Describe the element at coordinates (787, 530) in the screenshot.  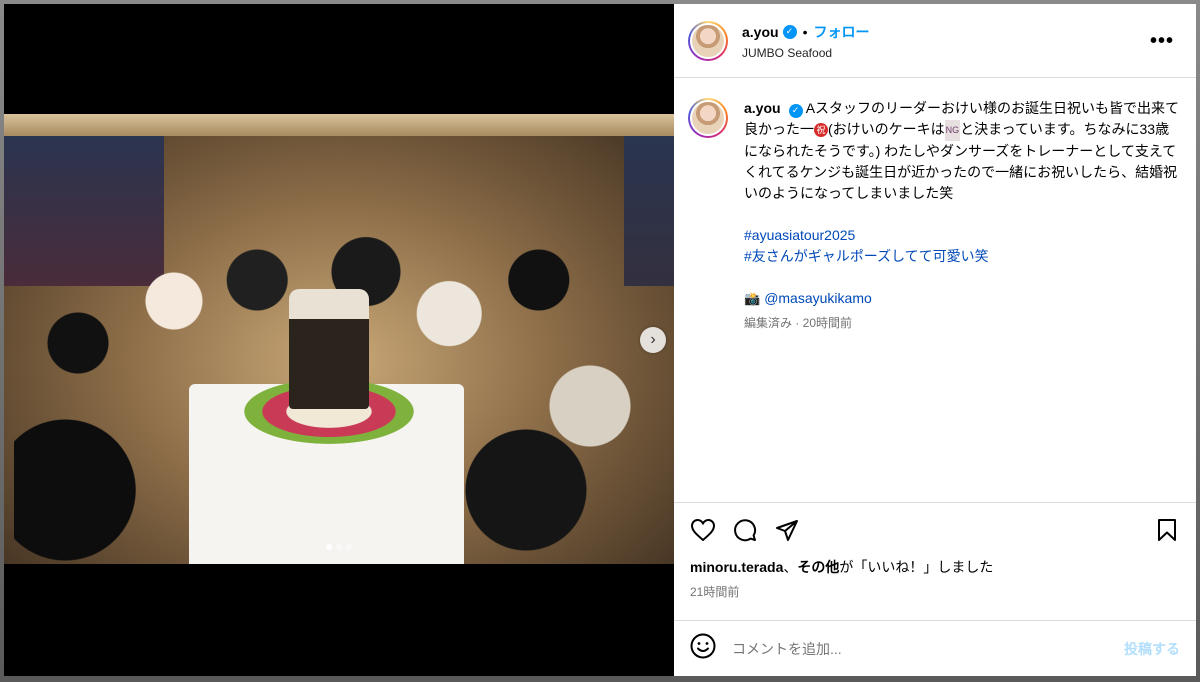
I see `share-icon` at that location.